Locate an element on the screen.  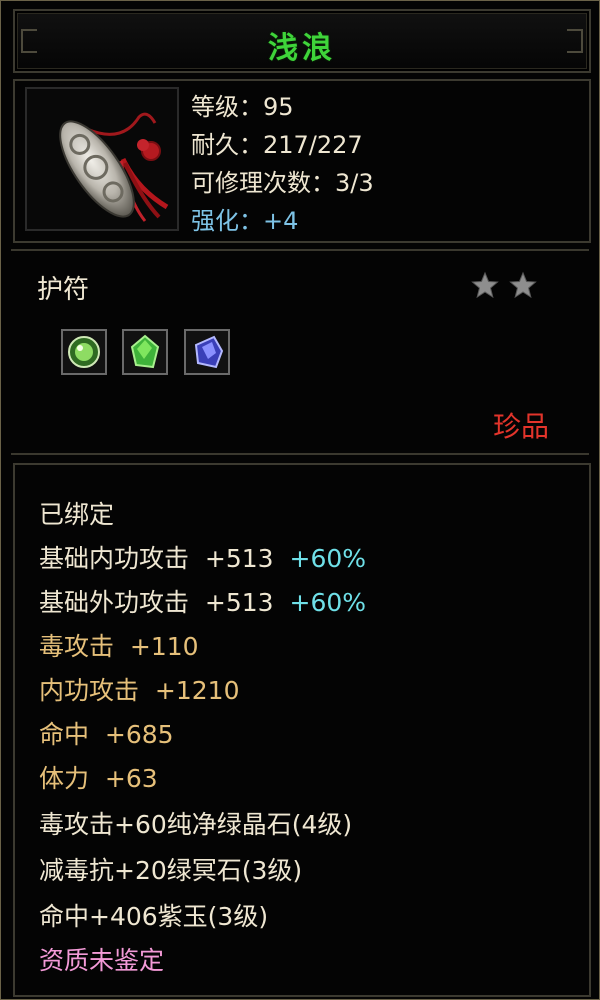
attr-value: +1210 is located at coordinates (197, 690).